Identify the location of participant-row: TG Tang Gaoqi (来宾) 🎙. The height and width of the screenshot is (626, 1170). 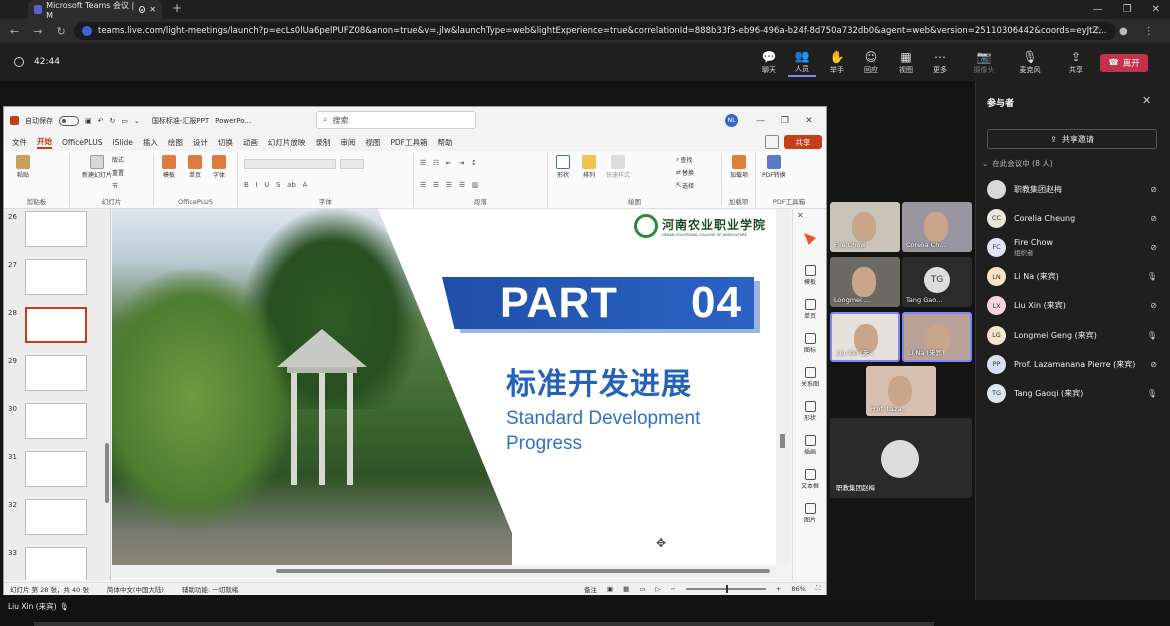
(1072, 393).